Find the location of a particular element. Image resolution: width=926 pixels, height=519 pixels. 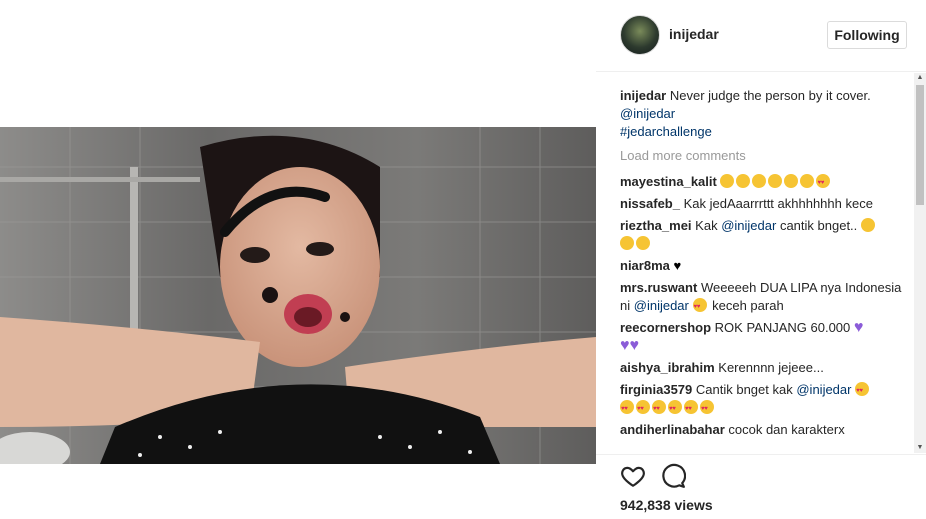

comment-username: reecornershop is located at coordinates (665, 327).